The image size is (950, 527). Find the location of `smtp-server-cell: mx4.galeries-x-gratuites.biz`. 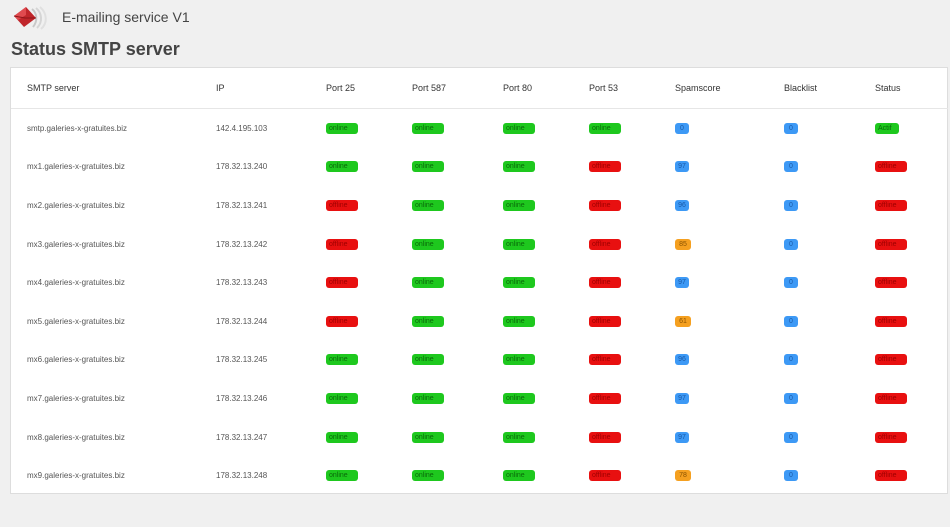

smtp-server-cell: mx4.galeries-x-gratuites.biz is located at coordinates (76, 283).